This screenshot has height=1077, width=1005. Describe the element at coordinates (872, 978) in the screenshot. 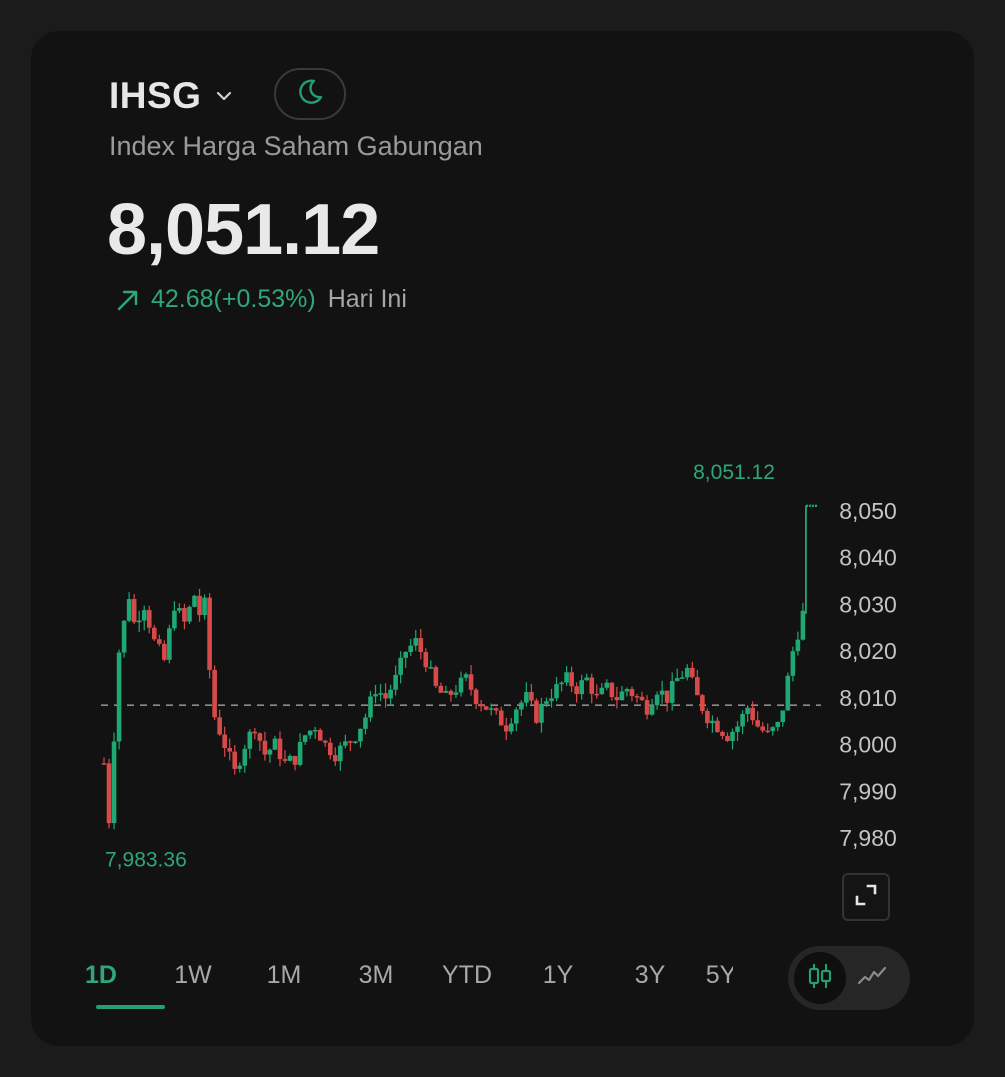

I see `line-mode-button` at that location.